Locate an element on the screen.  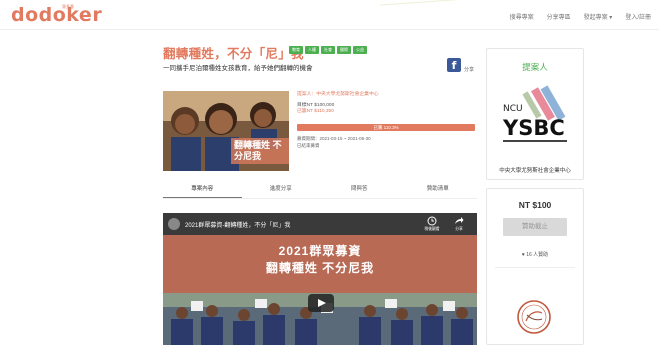
ysbc-logo: NCU YSBC is located at coordinates (536, 123).